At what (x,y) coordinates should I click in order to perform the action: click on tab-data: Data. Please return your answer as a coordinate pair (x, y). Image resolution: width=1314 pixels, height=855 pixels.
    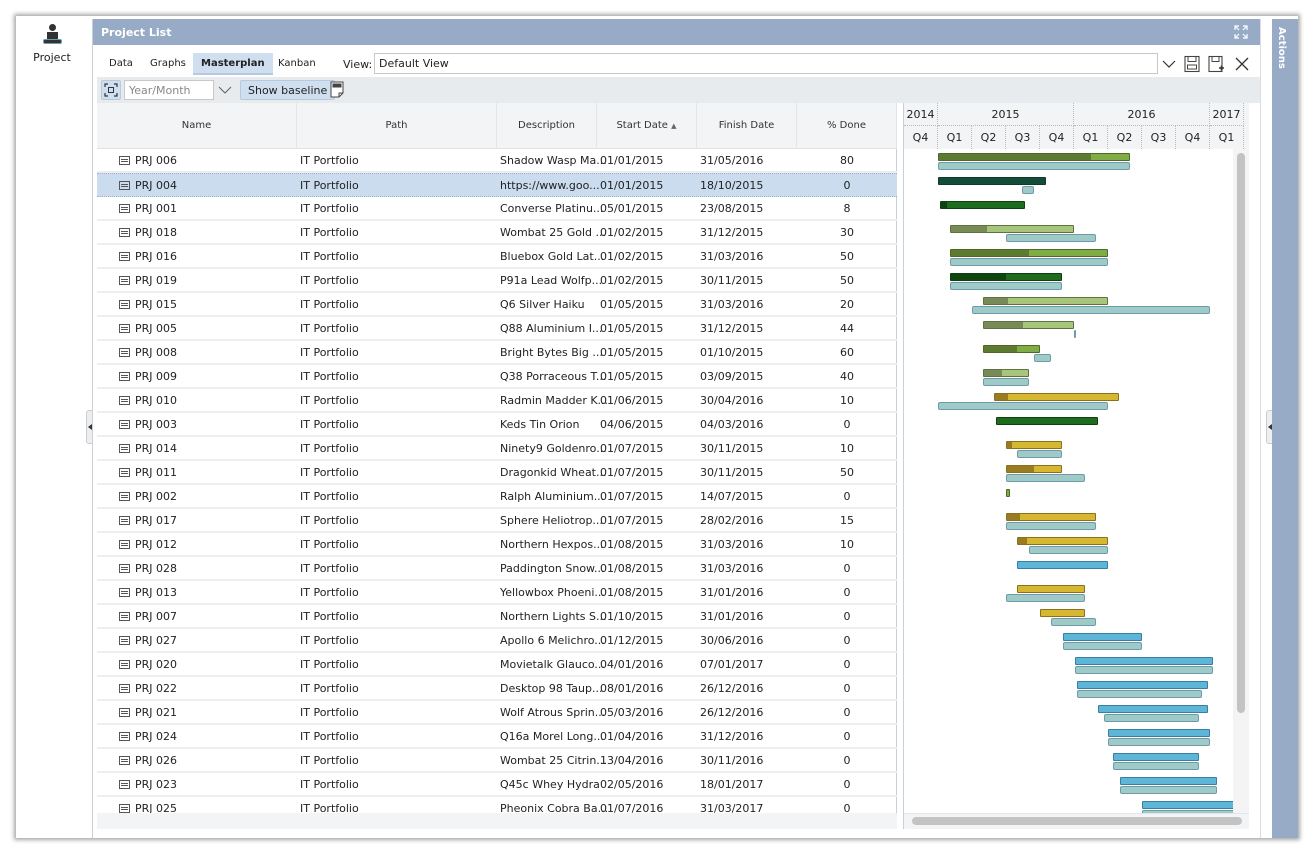
    Looking at the image, I should click on (121, 64).